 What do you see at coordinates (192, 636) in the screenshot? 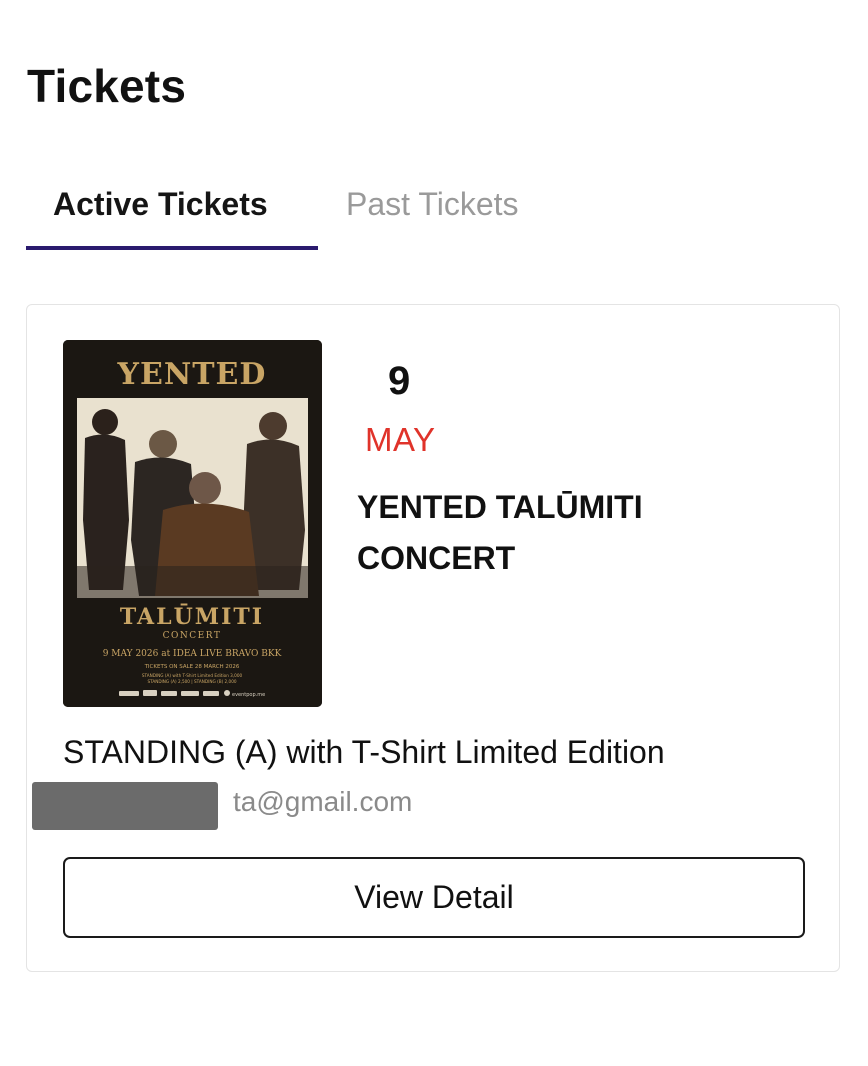
I see `poster-subtitle-text: CONCERT` at bounding box center [192, 636].